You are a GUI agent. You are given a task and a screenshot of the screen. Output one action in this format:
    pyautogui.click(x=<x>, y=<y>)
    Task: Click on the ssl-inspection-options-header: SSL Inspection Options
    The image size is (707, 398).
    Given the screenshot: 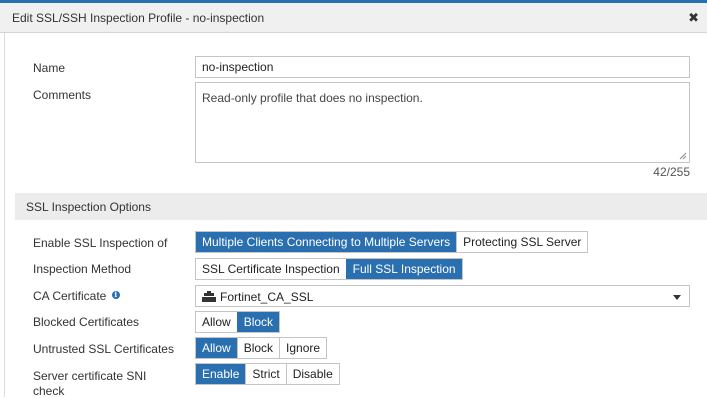 What is the action you would take?
    pyautogui.click(x=361, y=206)
    